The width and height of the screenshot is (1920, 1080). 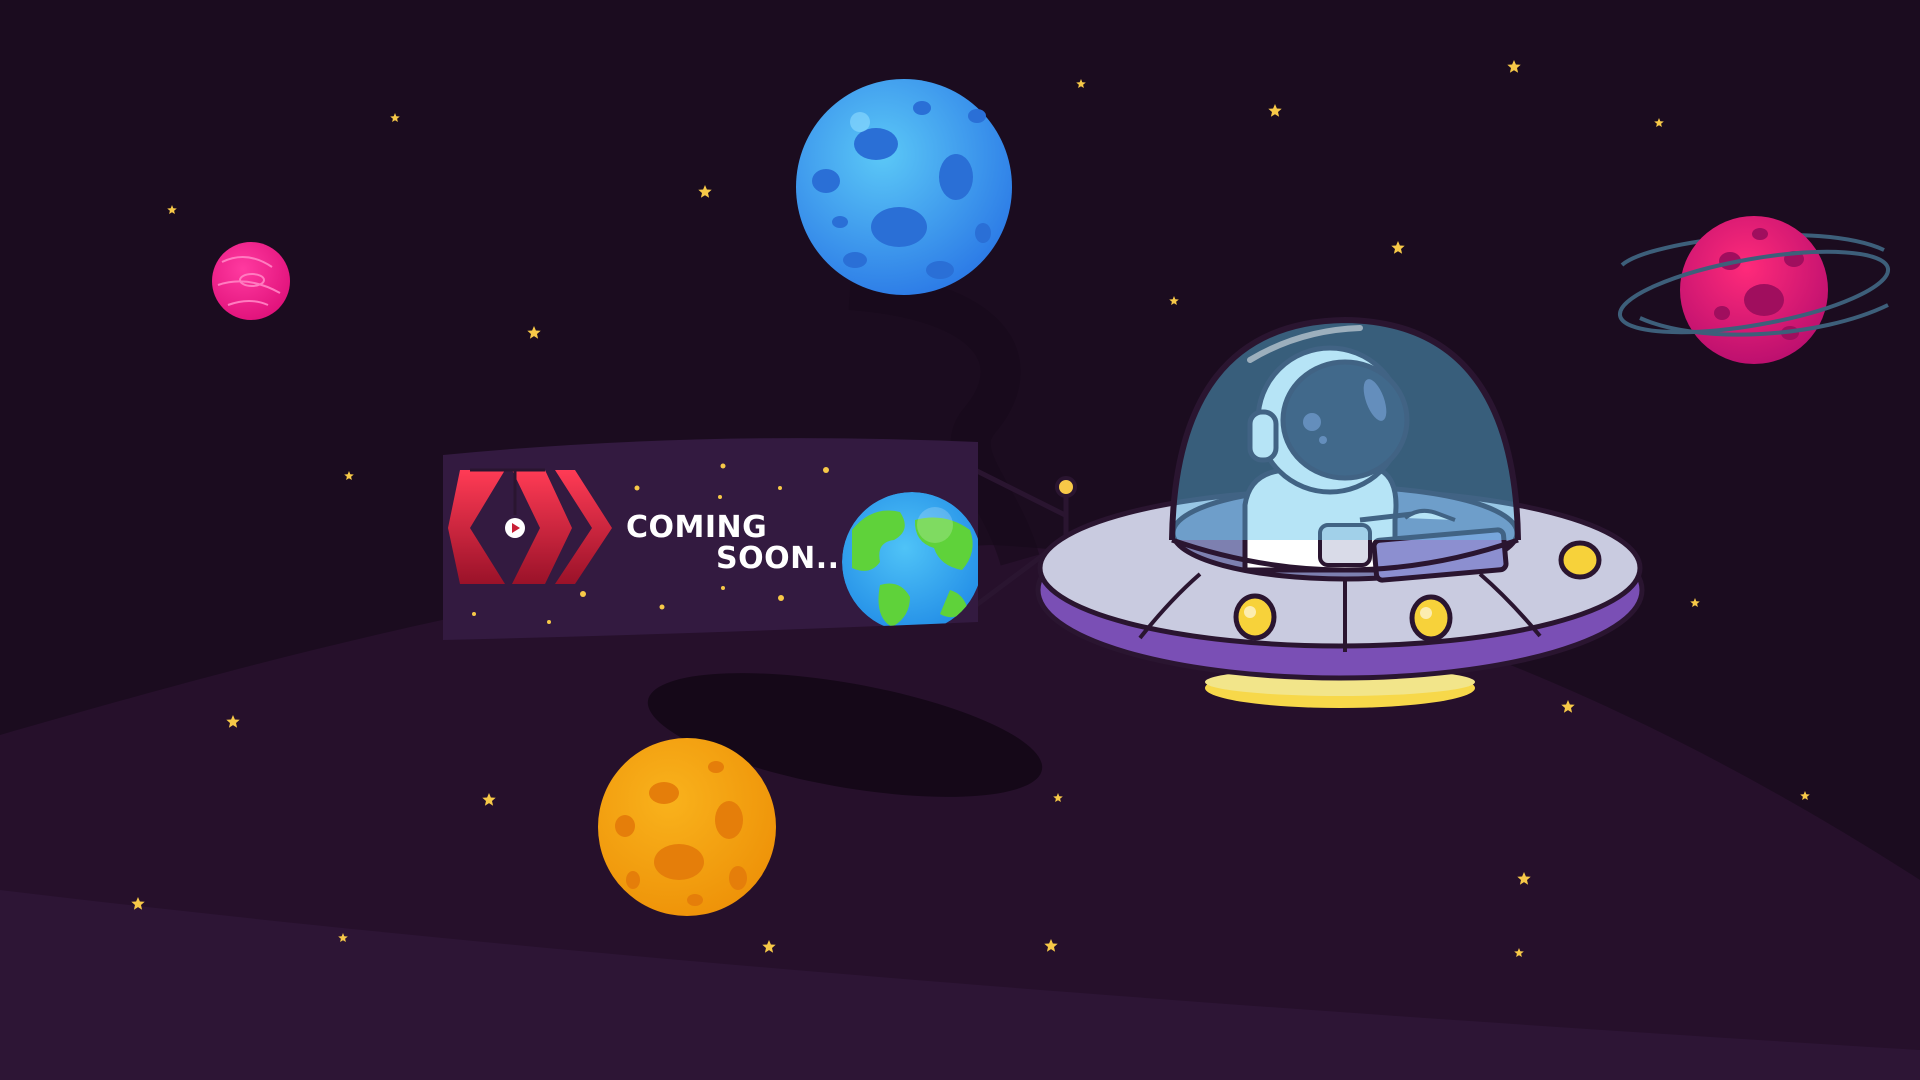 I want to click on pink-striped-planet-icon, so click(x=251, y=281).